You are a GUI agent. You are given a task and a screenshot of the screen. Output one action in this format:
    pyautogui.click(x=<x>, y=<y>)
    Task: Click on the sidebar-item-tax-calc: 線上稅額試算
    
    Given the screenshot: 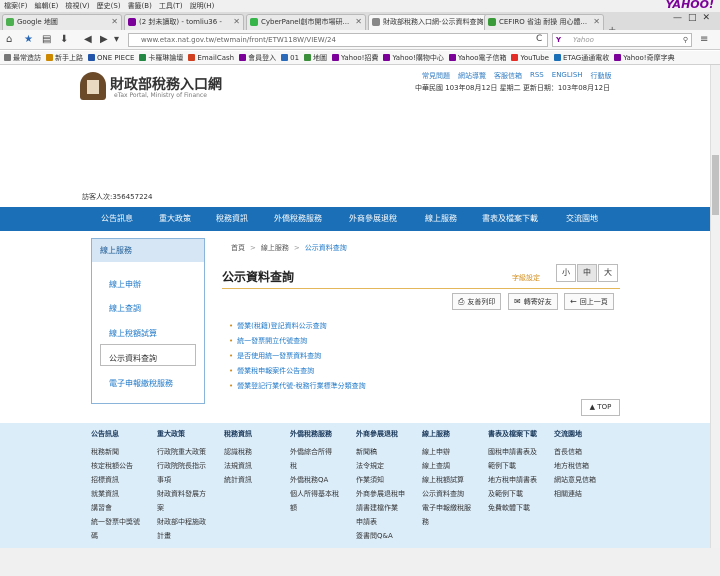 What is the action you would take?
    pyautogui.click(x=133, y=333)
    